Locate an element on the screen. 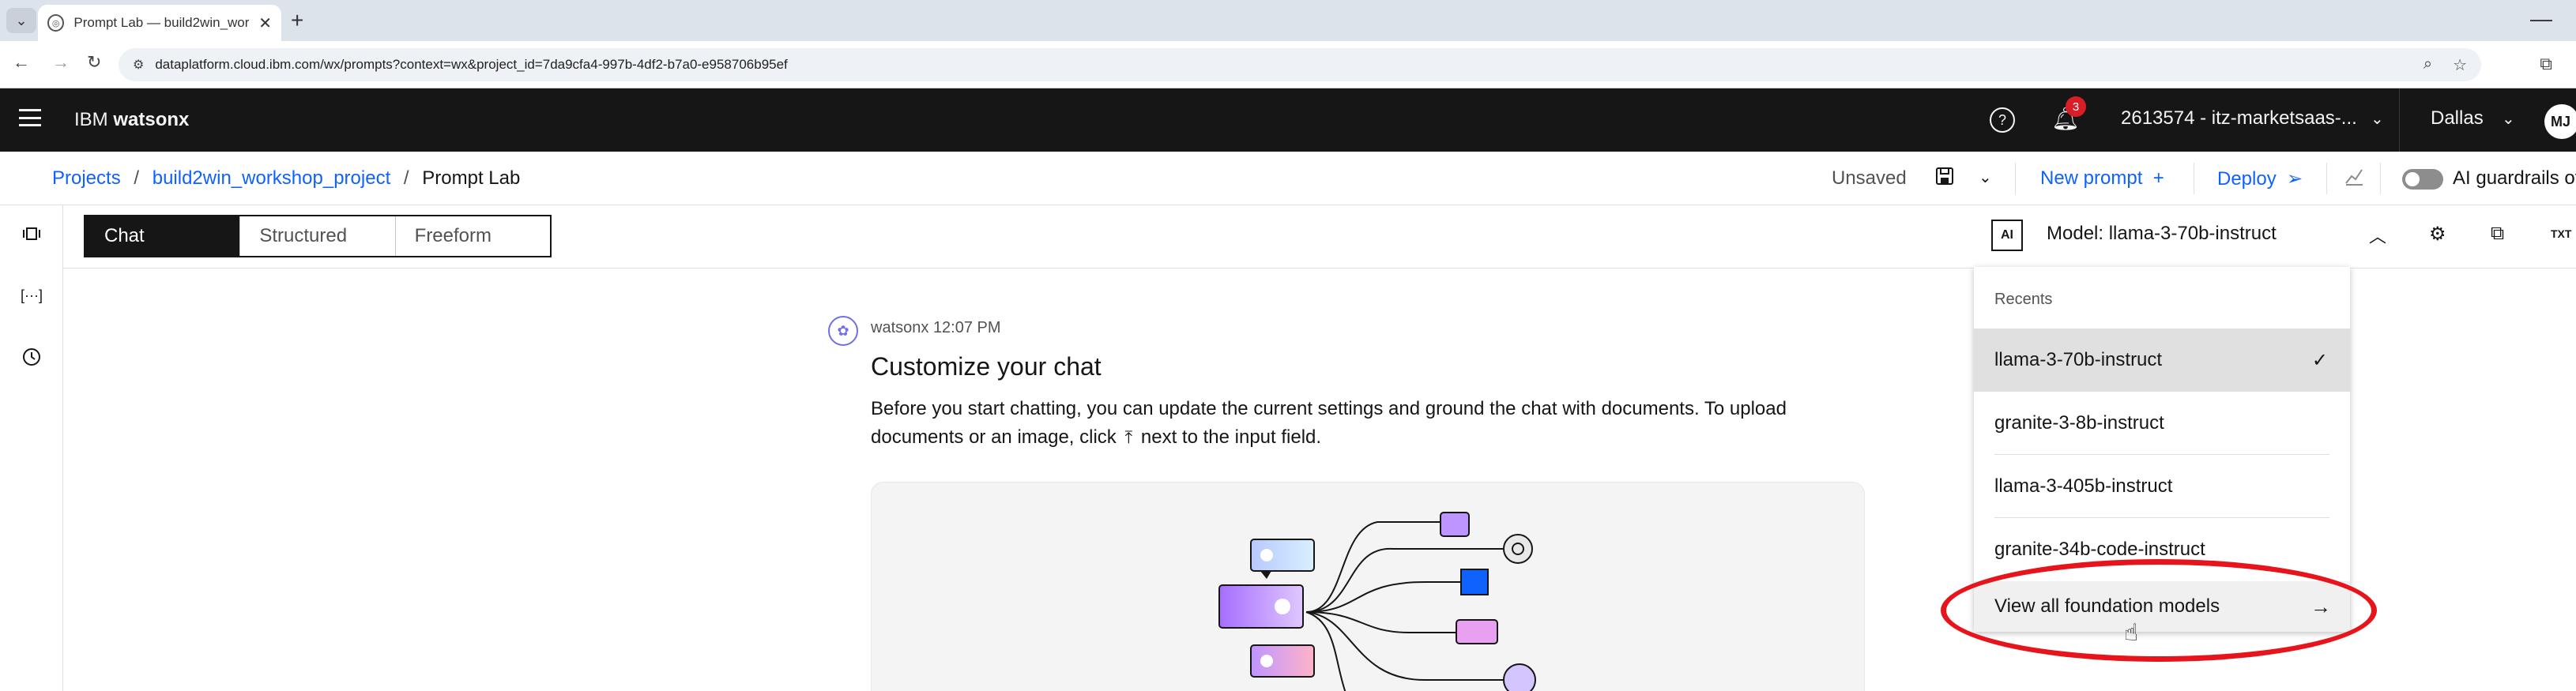 The image size is (2576, 691). upload-icon: ⤒ is located at coordinates (1128, 437).